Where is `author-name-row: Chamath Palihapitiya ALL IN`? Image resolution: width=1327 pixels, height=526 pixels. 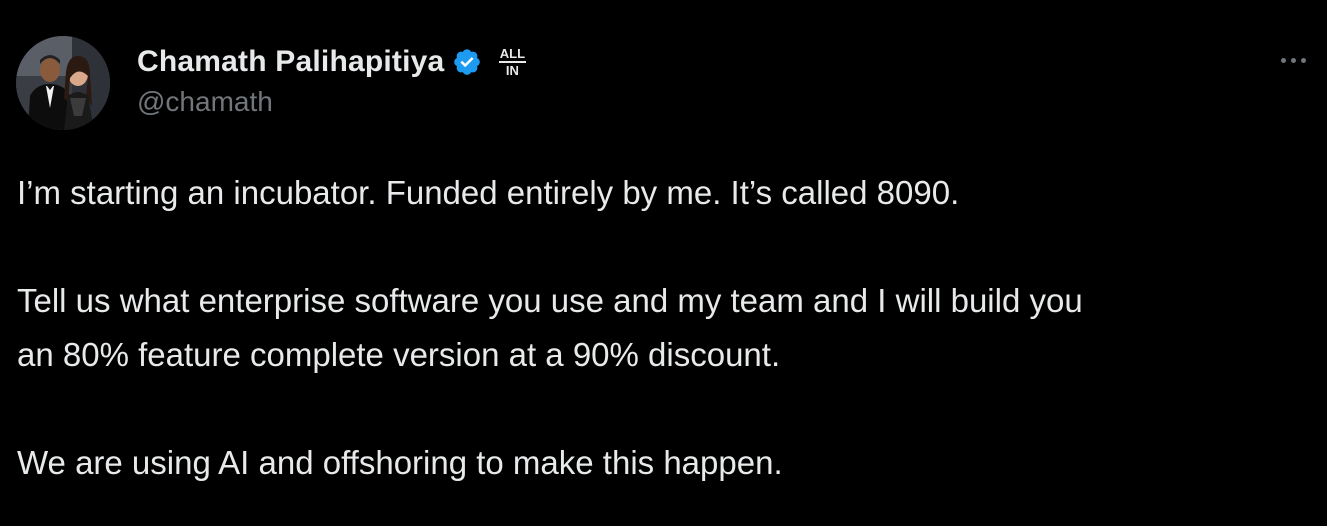
author-name-row: Chamath Palihapitiya ALL IN is located at coordinates (333, 62).